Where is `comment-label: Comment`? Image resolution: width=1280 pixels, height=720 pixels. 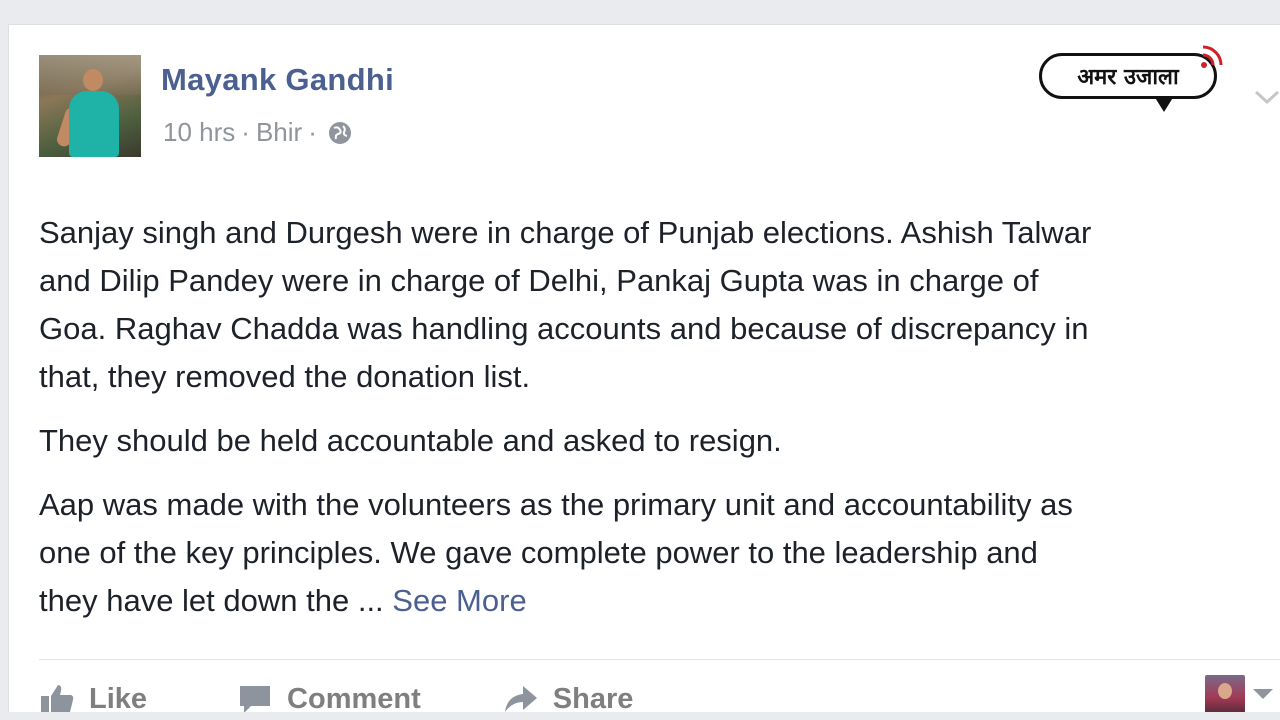
comment-label: Comment is located at coordinates (354, 698).